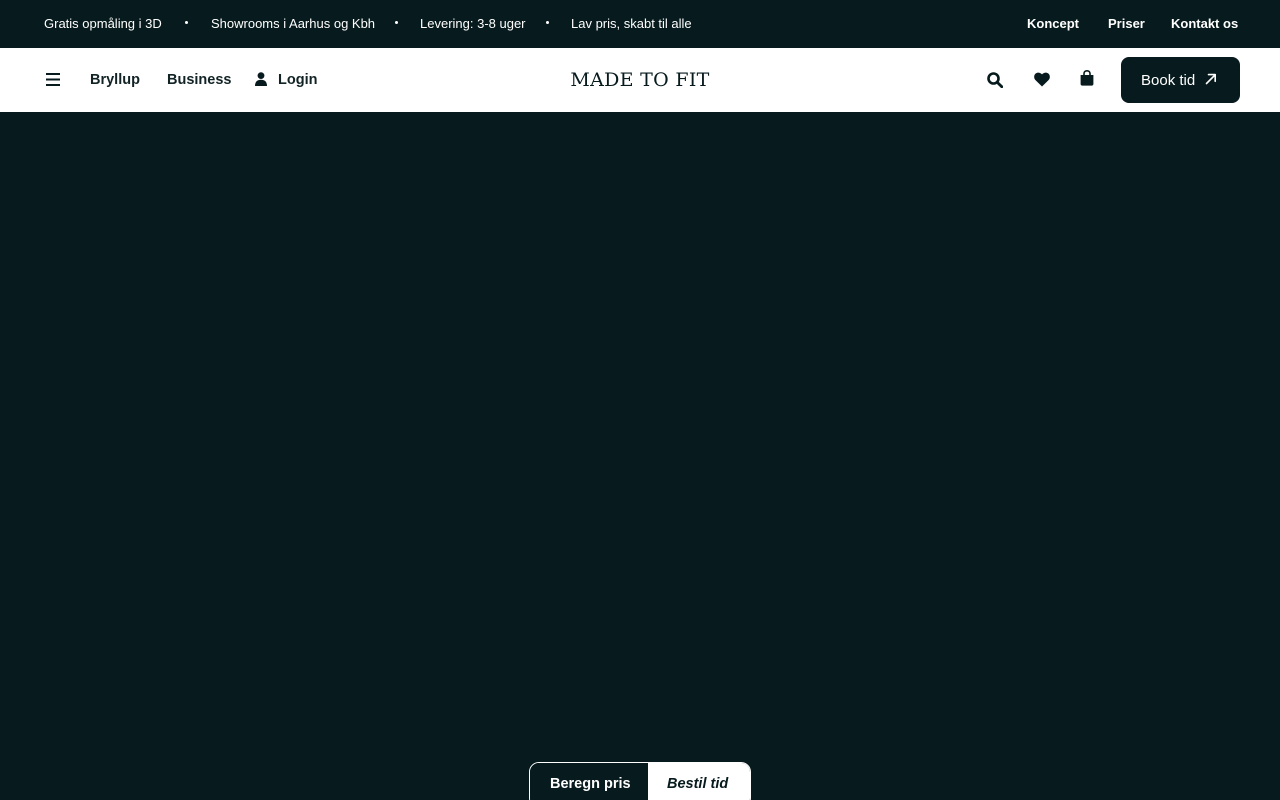  I want to click on usp-low-price: Lav pris, skabt til alle, so click(631, 23).